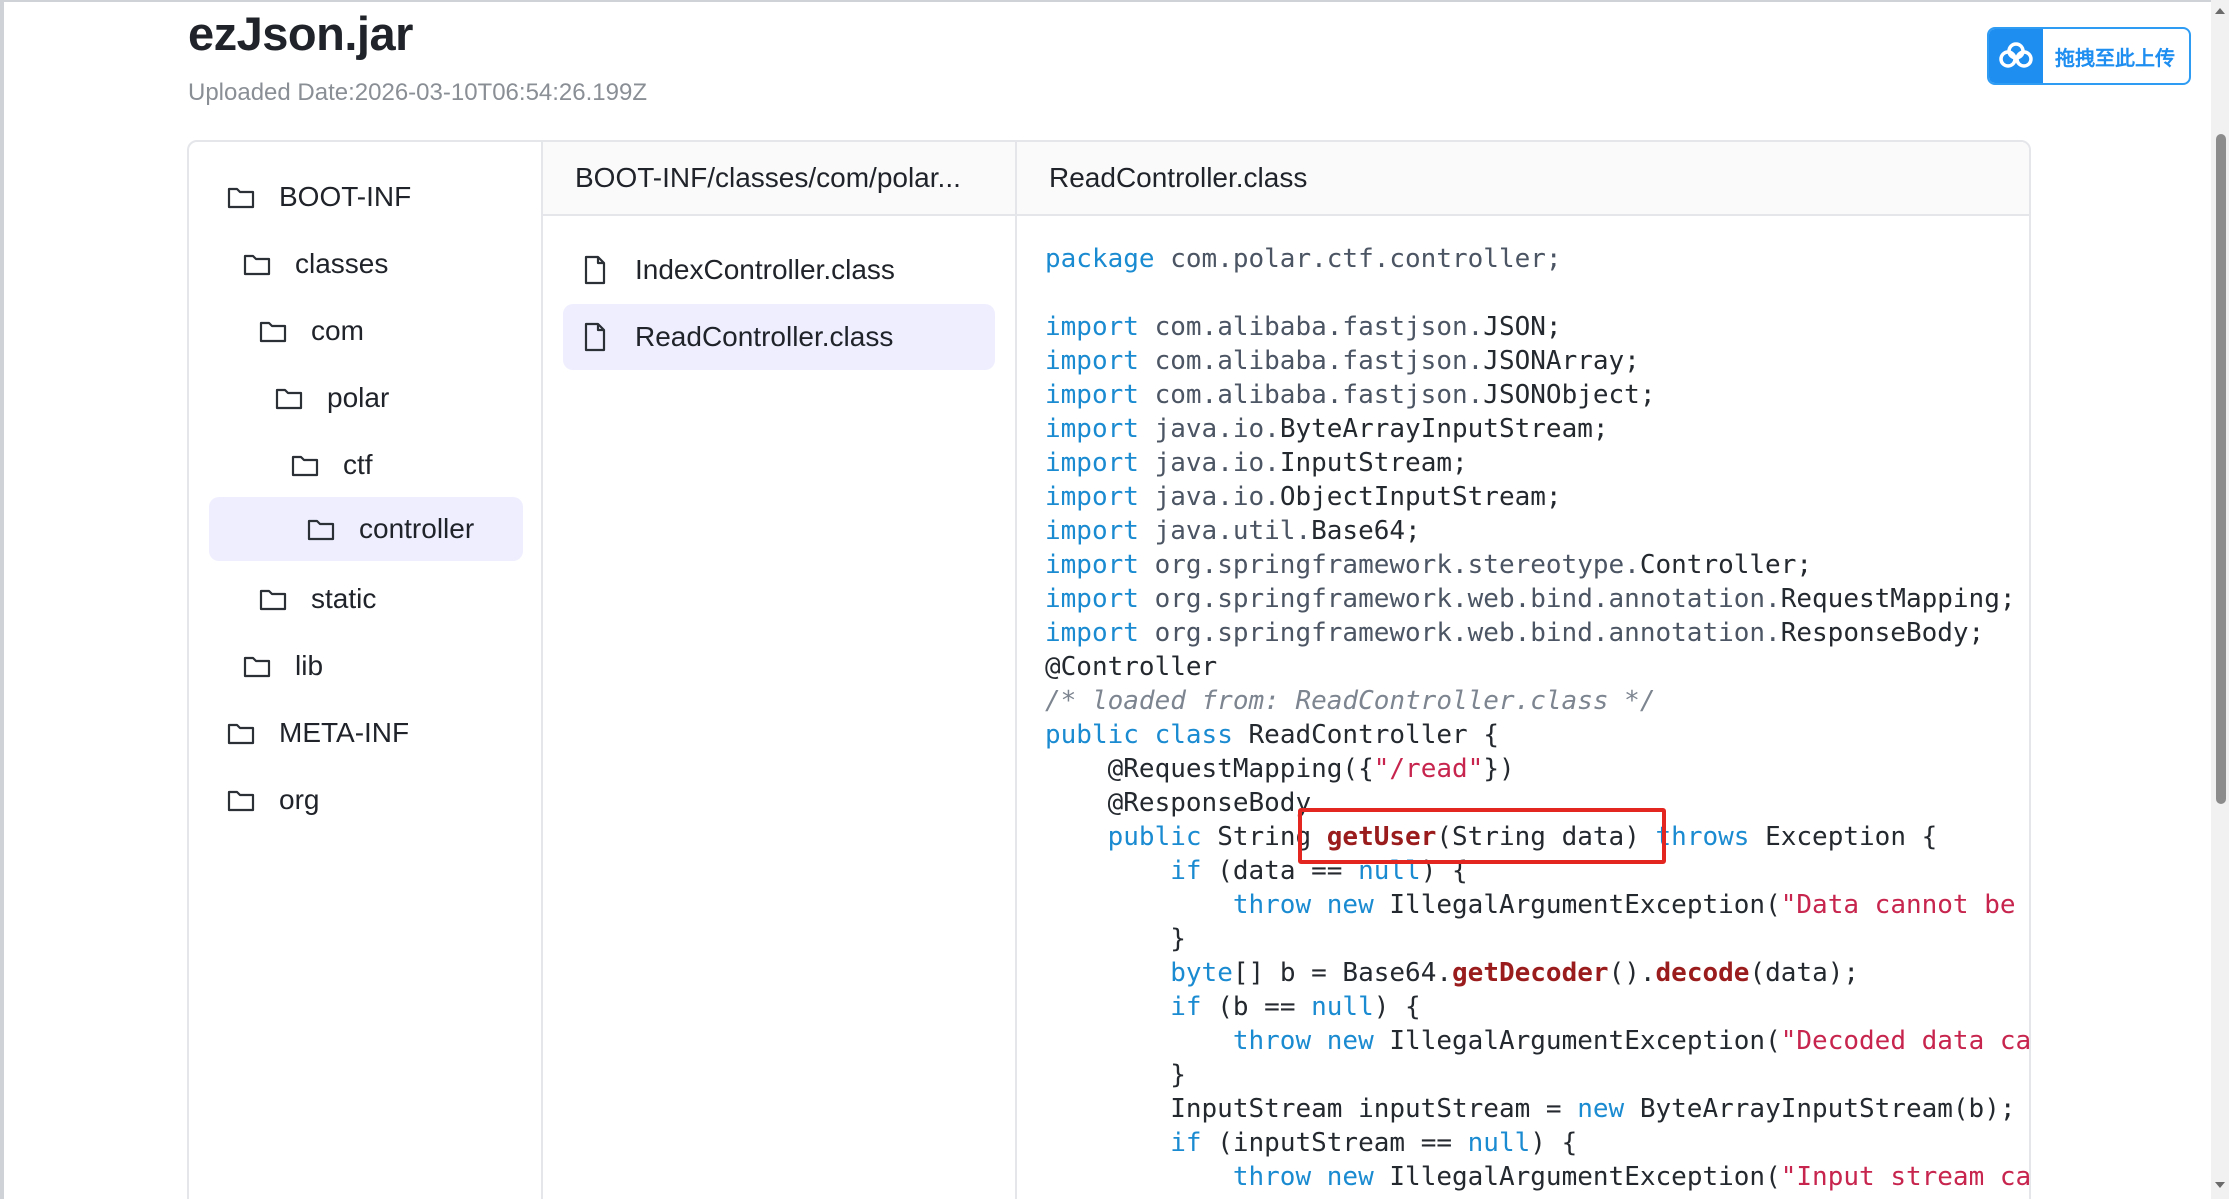  Describe the element at coordinates (1311, 1109) in the screenshot. I see `code-token: InputStream inputStream =` at that location.